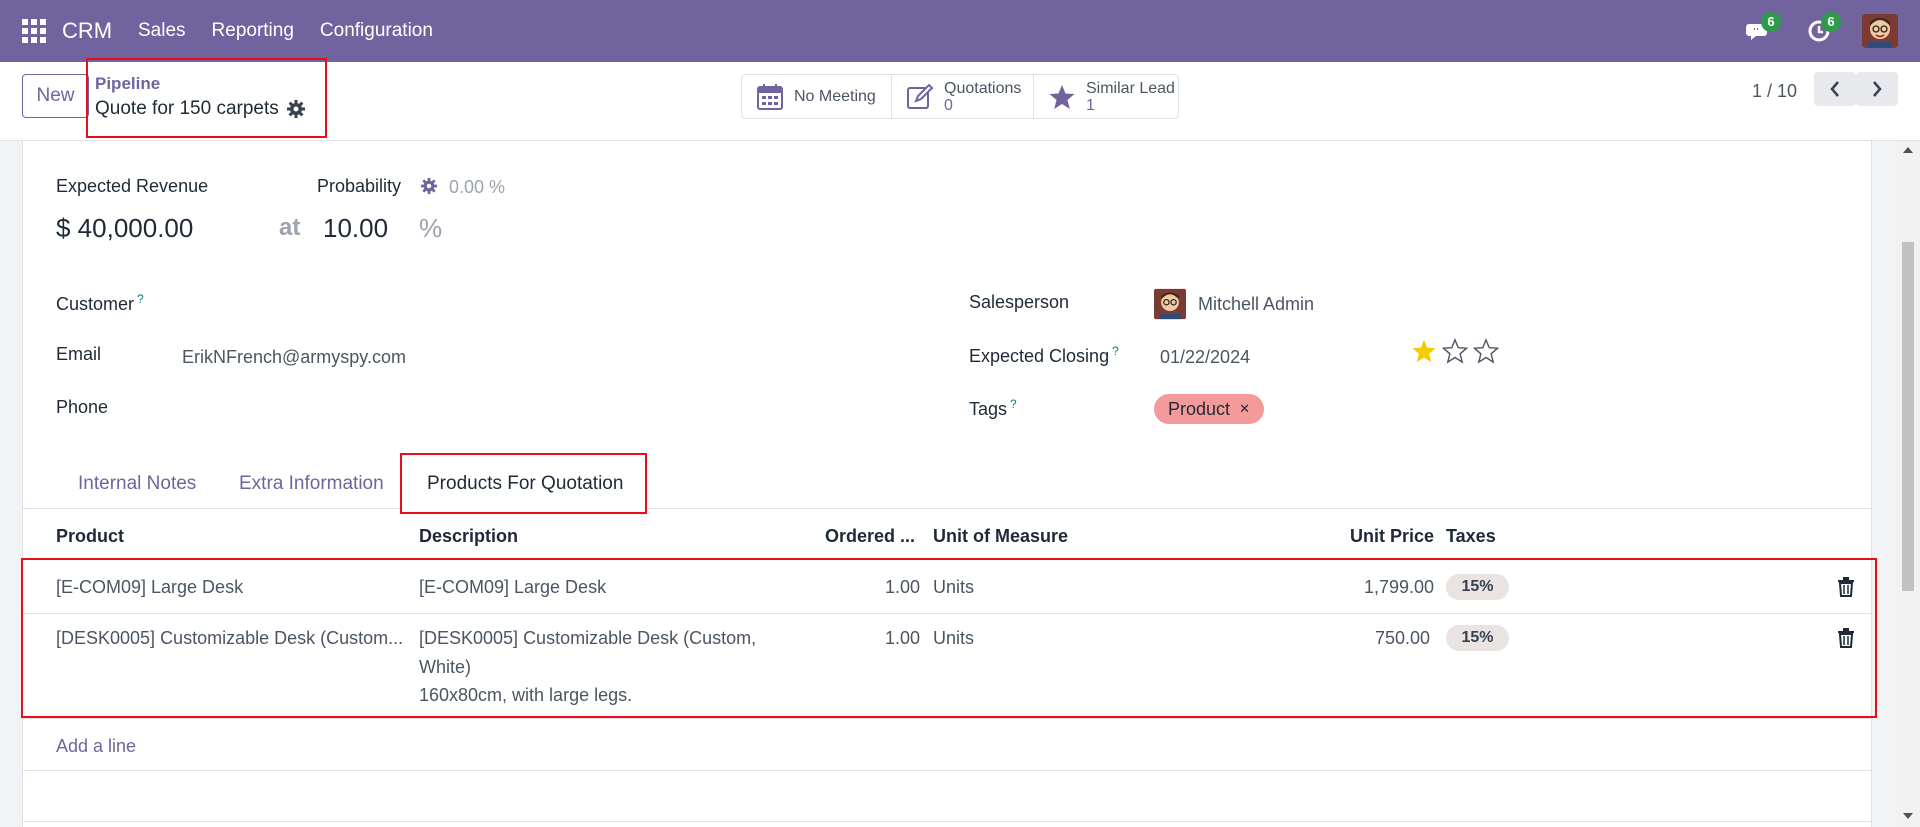  I want to click on pager-next-button, so click(1877, 89).